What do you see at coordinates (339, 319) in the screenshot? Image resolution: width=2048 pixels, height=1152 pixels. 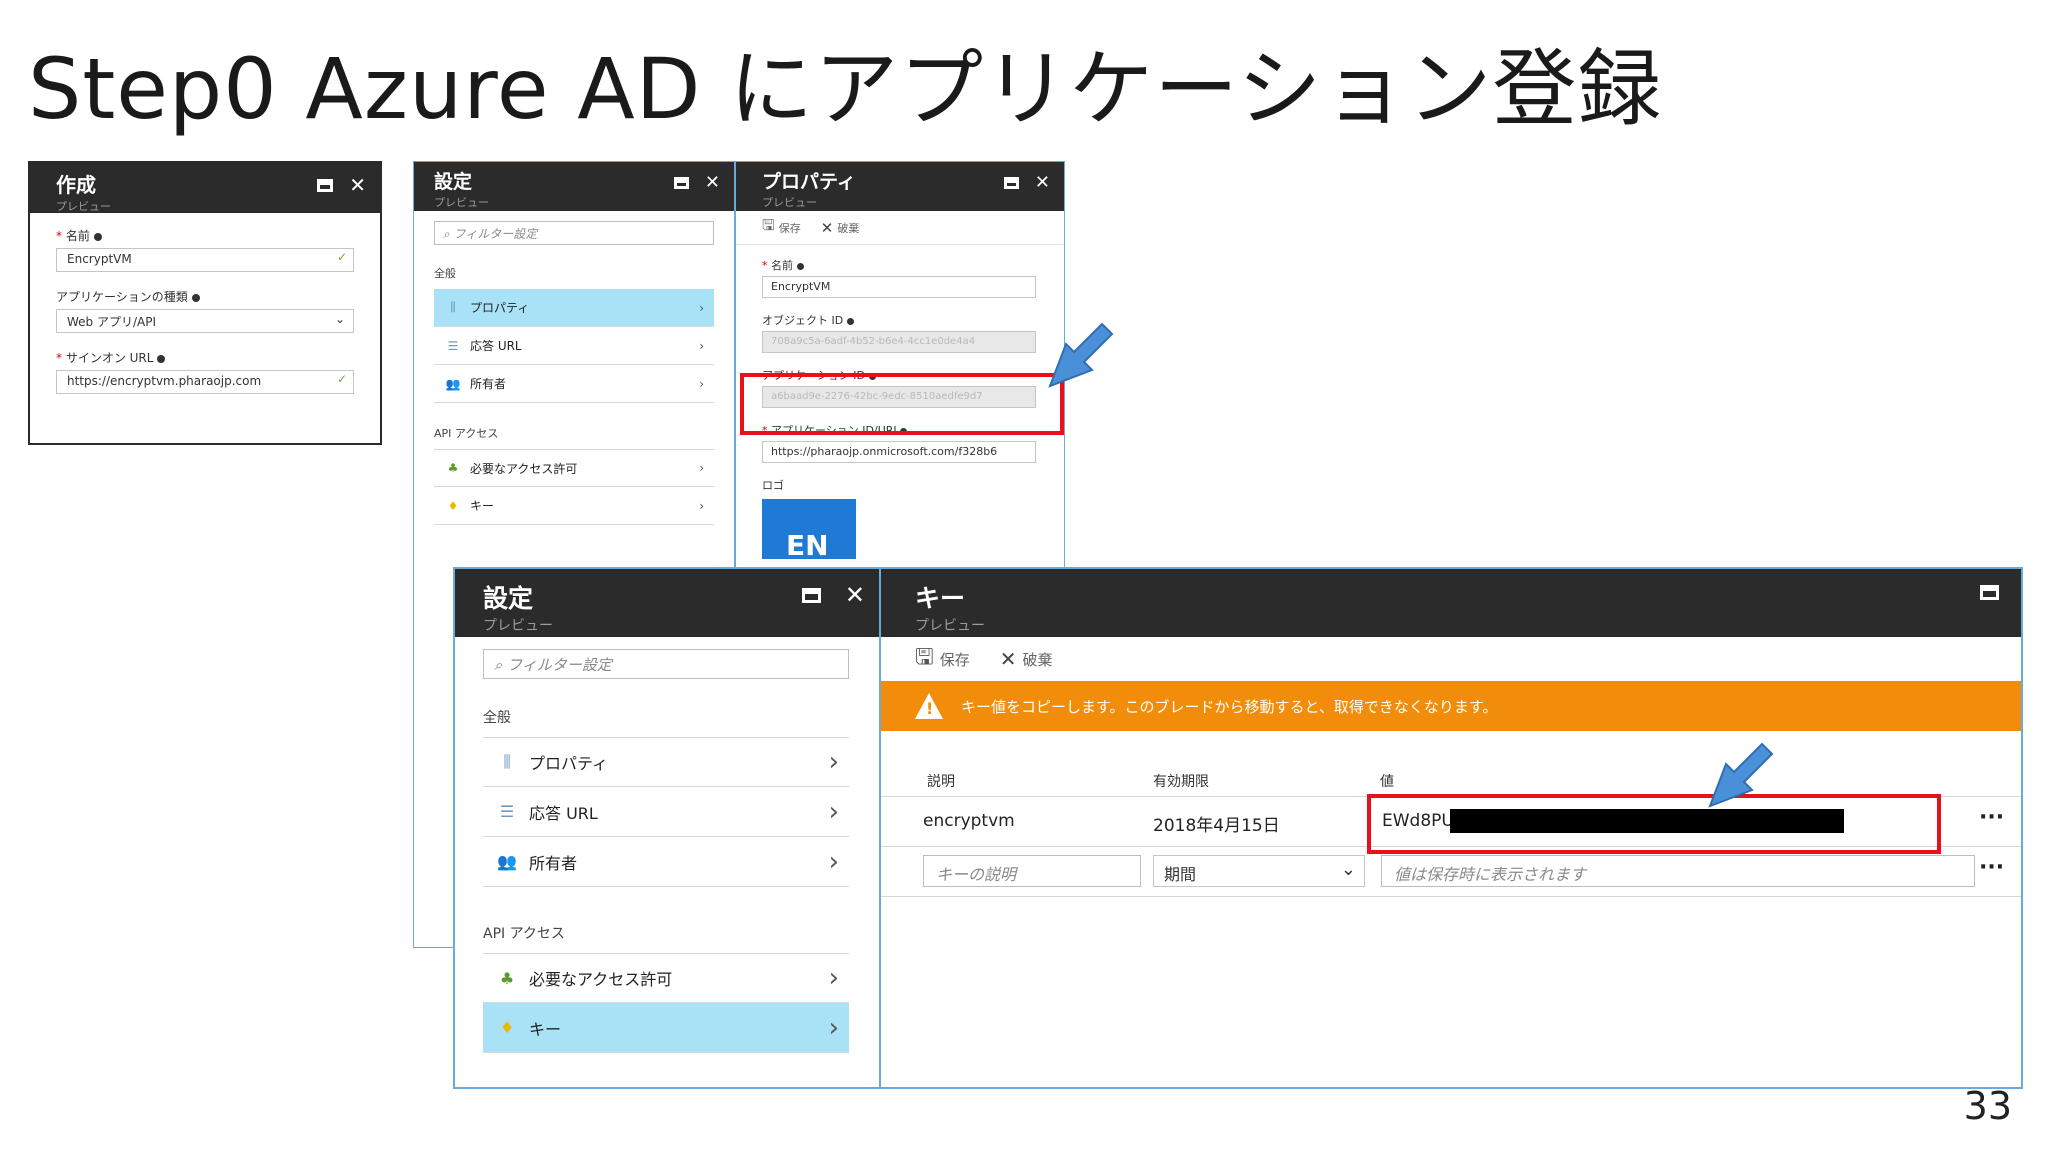 I see `chevron-down-icon: ⌄` at bounding box center [339, 319].